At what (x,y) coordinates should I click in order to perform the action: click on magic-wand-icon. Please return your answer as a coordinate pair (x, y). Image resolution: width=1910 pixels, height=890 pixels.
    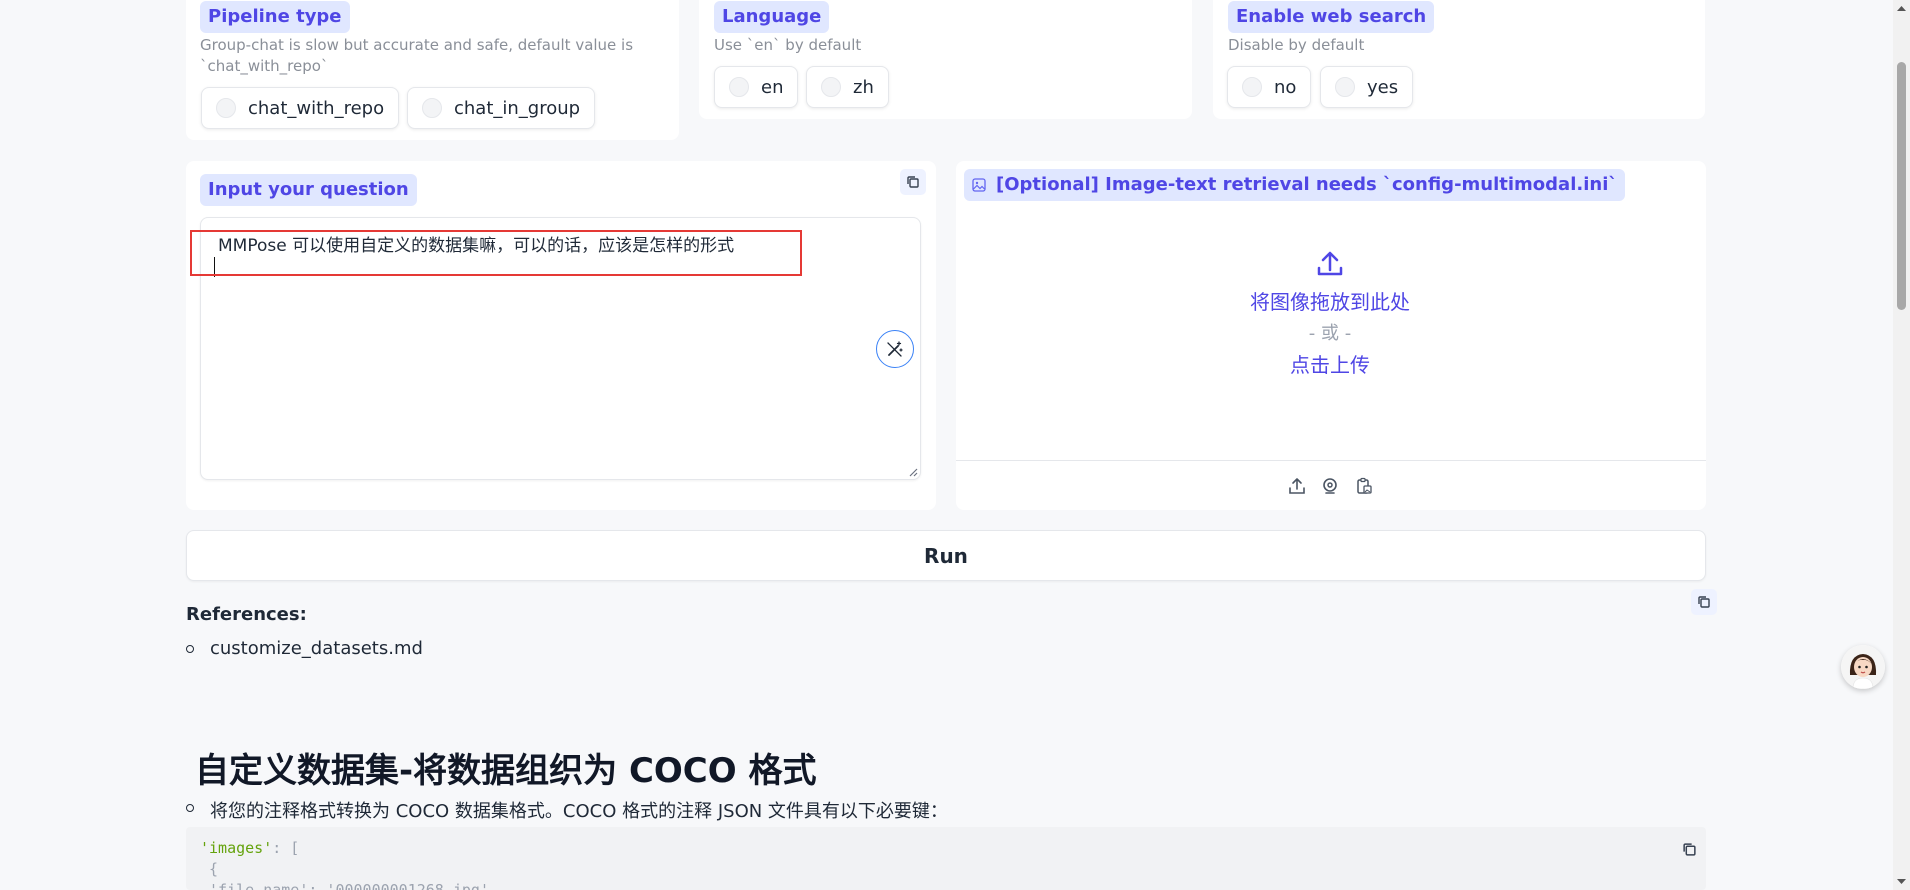
    Looking at the image, I should click on (895, 349).